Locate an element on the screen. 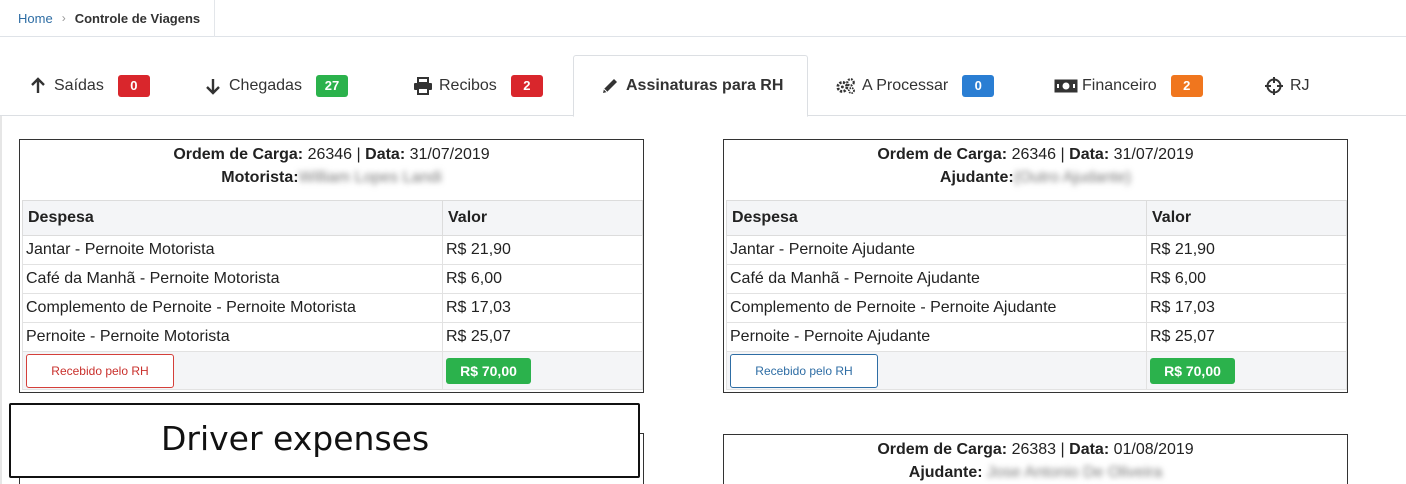  tab-chegadas: Chegadas 27 is located at coordinates (275, 85).